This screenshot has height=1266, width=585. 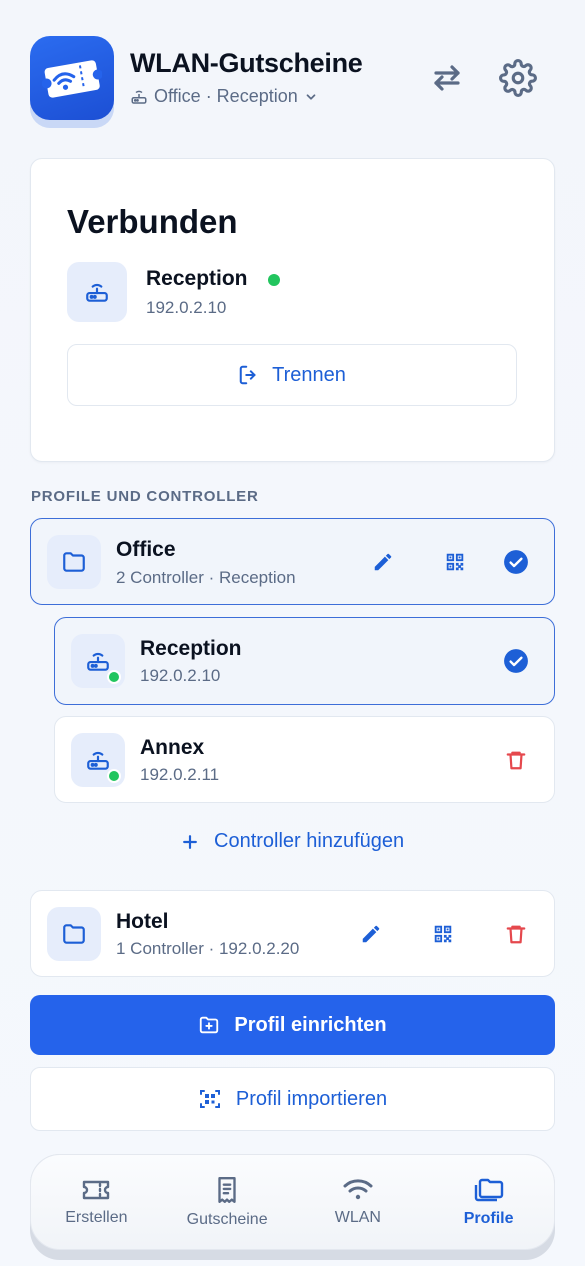 What do you see at coordinates (311, 96) in the screenshot?
I see `chevron-down-icon` at bounding box center [311, 96].